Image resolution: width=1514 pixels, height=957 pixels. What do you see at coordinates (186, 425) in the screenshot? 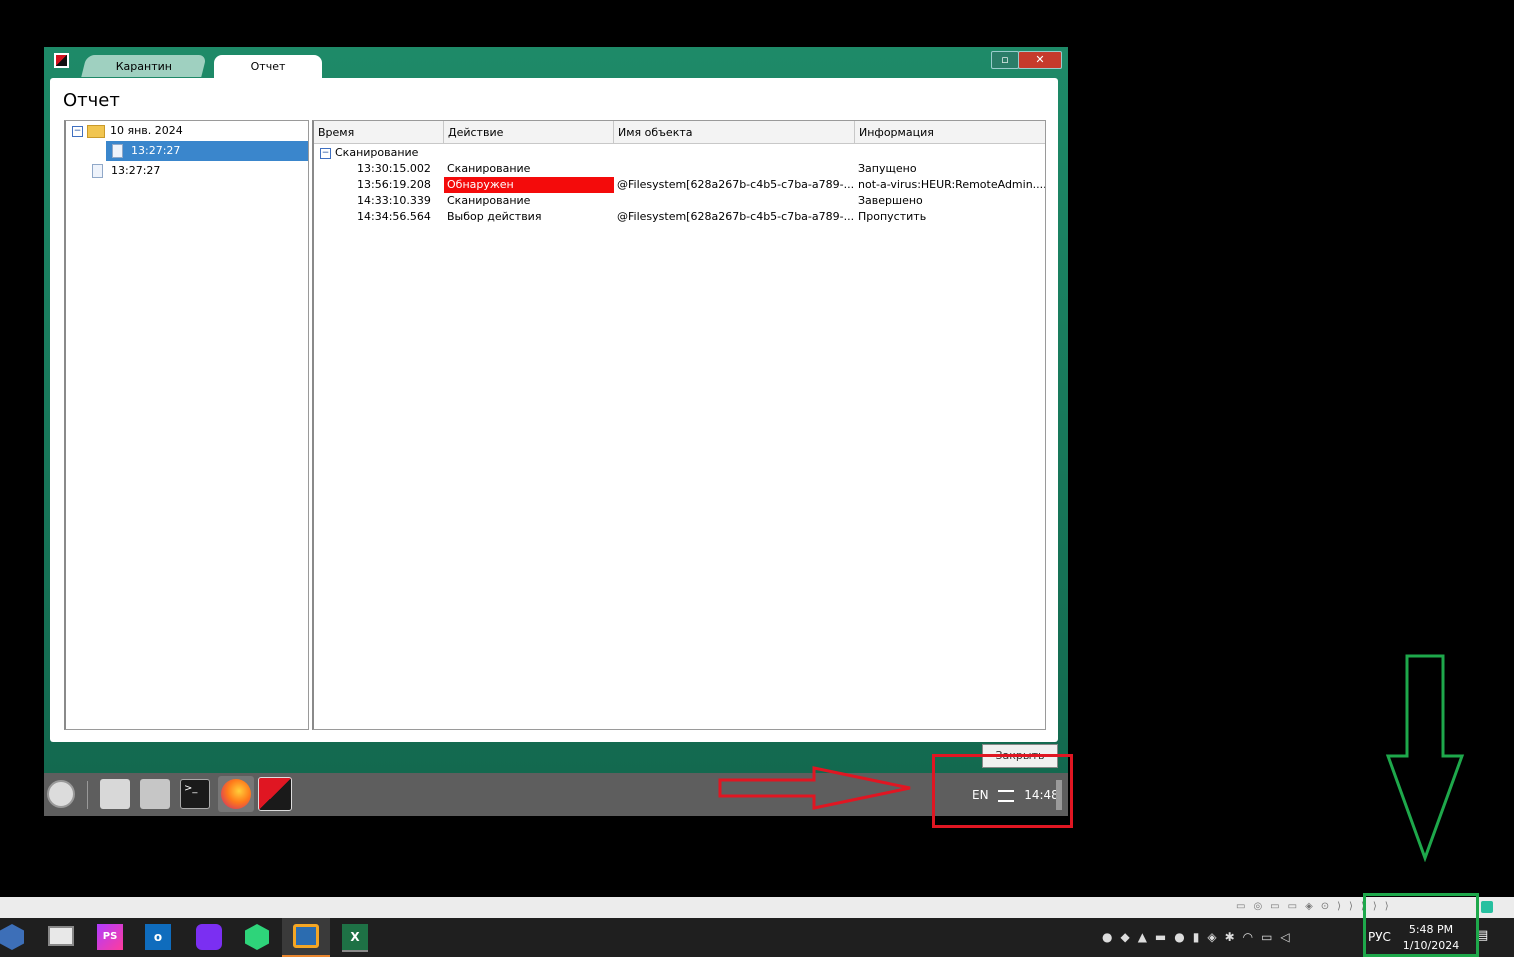
I see `report-tree: − 10 янв. 2024 13:27:27 13:27:27` at bounding box center [186, 425].